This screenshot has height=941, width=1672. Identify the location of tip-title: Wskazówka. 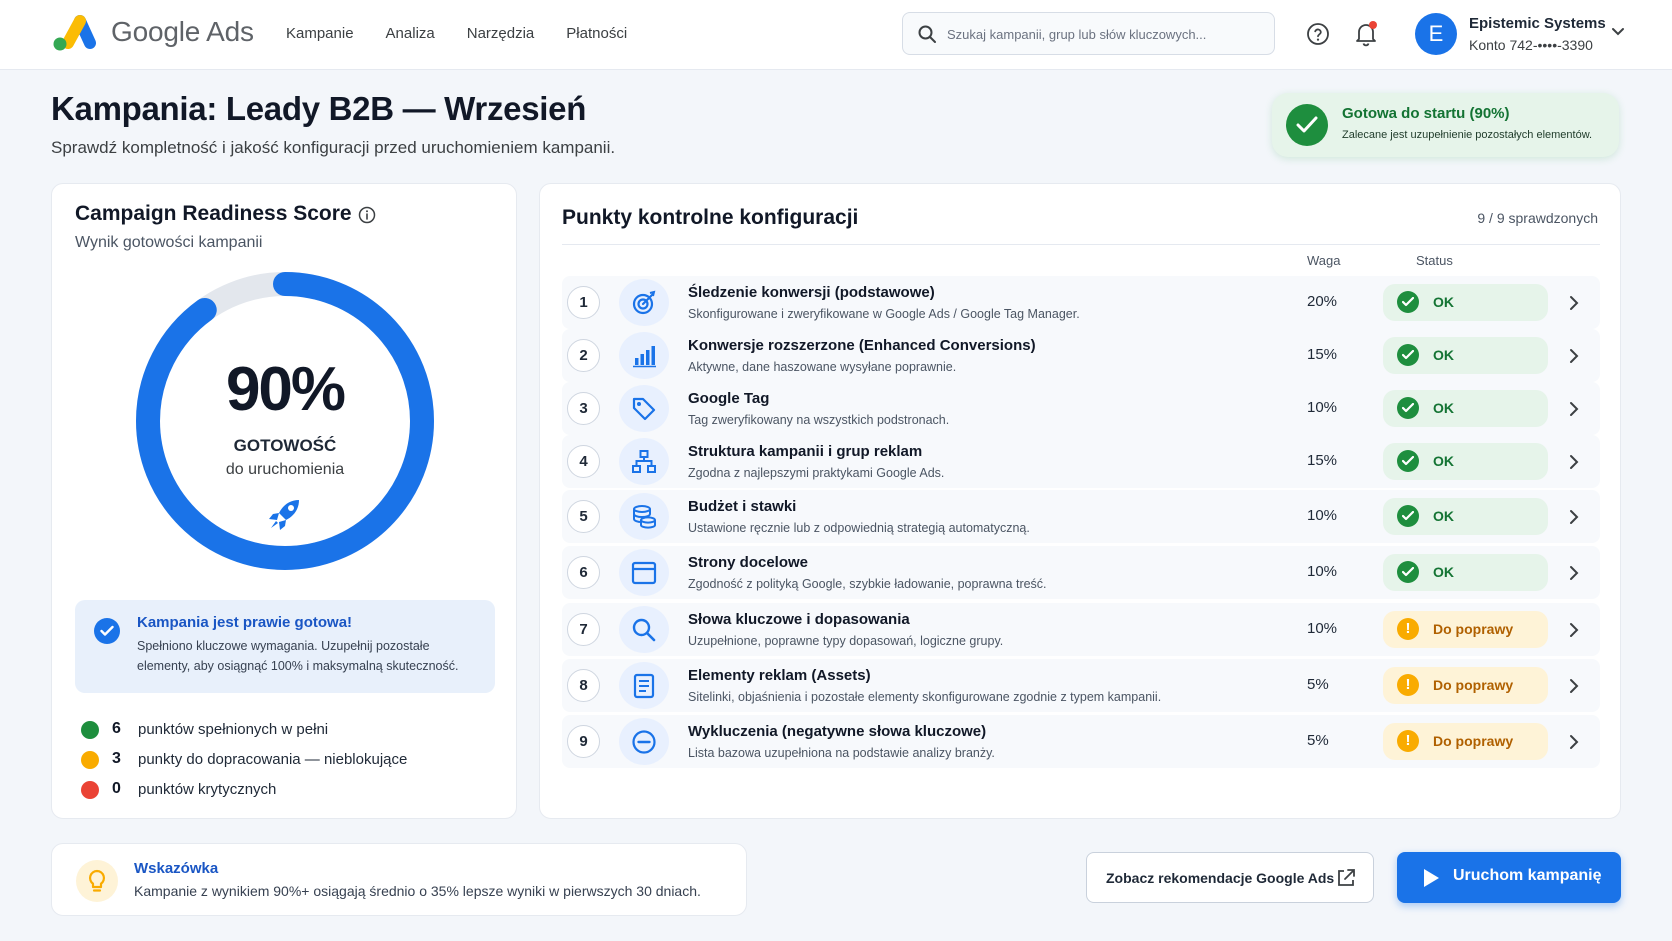
(176, 868).